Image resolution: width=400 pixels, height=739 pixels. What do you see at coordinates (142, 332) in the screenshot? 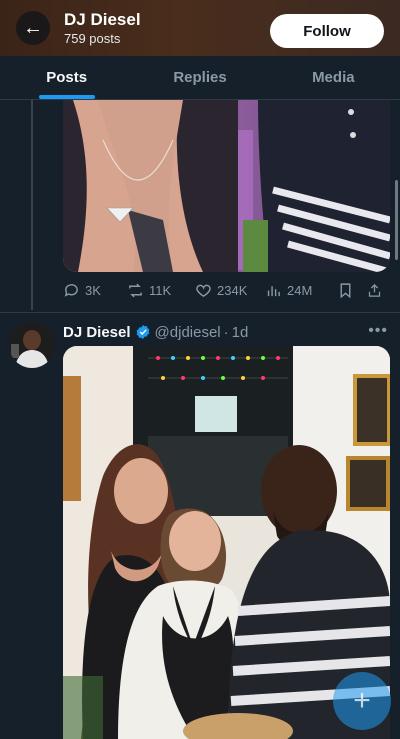
I see `verified-badge-icon` at bounding box center [142, 332].